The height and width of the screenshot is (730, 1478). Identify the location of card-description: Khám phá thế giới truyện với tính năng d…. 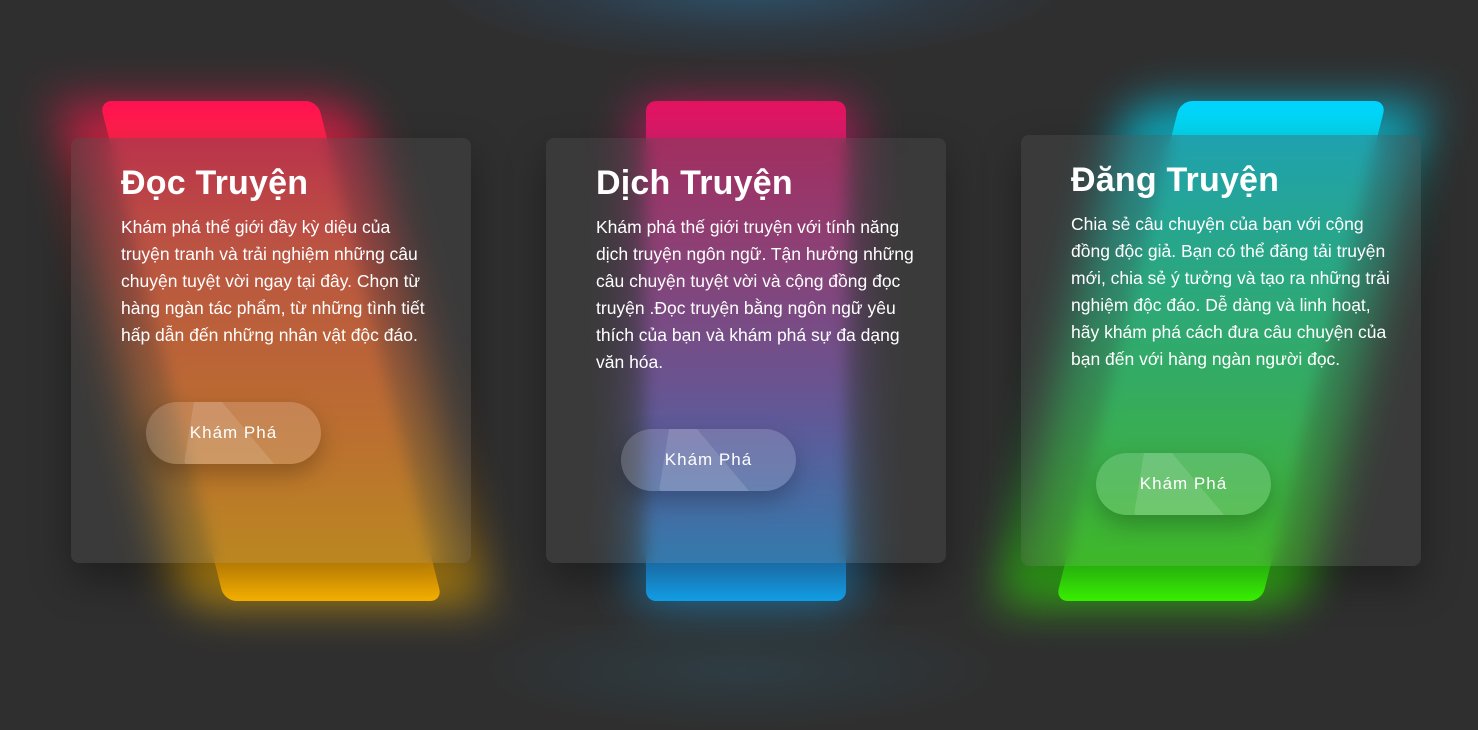
(755, 294).